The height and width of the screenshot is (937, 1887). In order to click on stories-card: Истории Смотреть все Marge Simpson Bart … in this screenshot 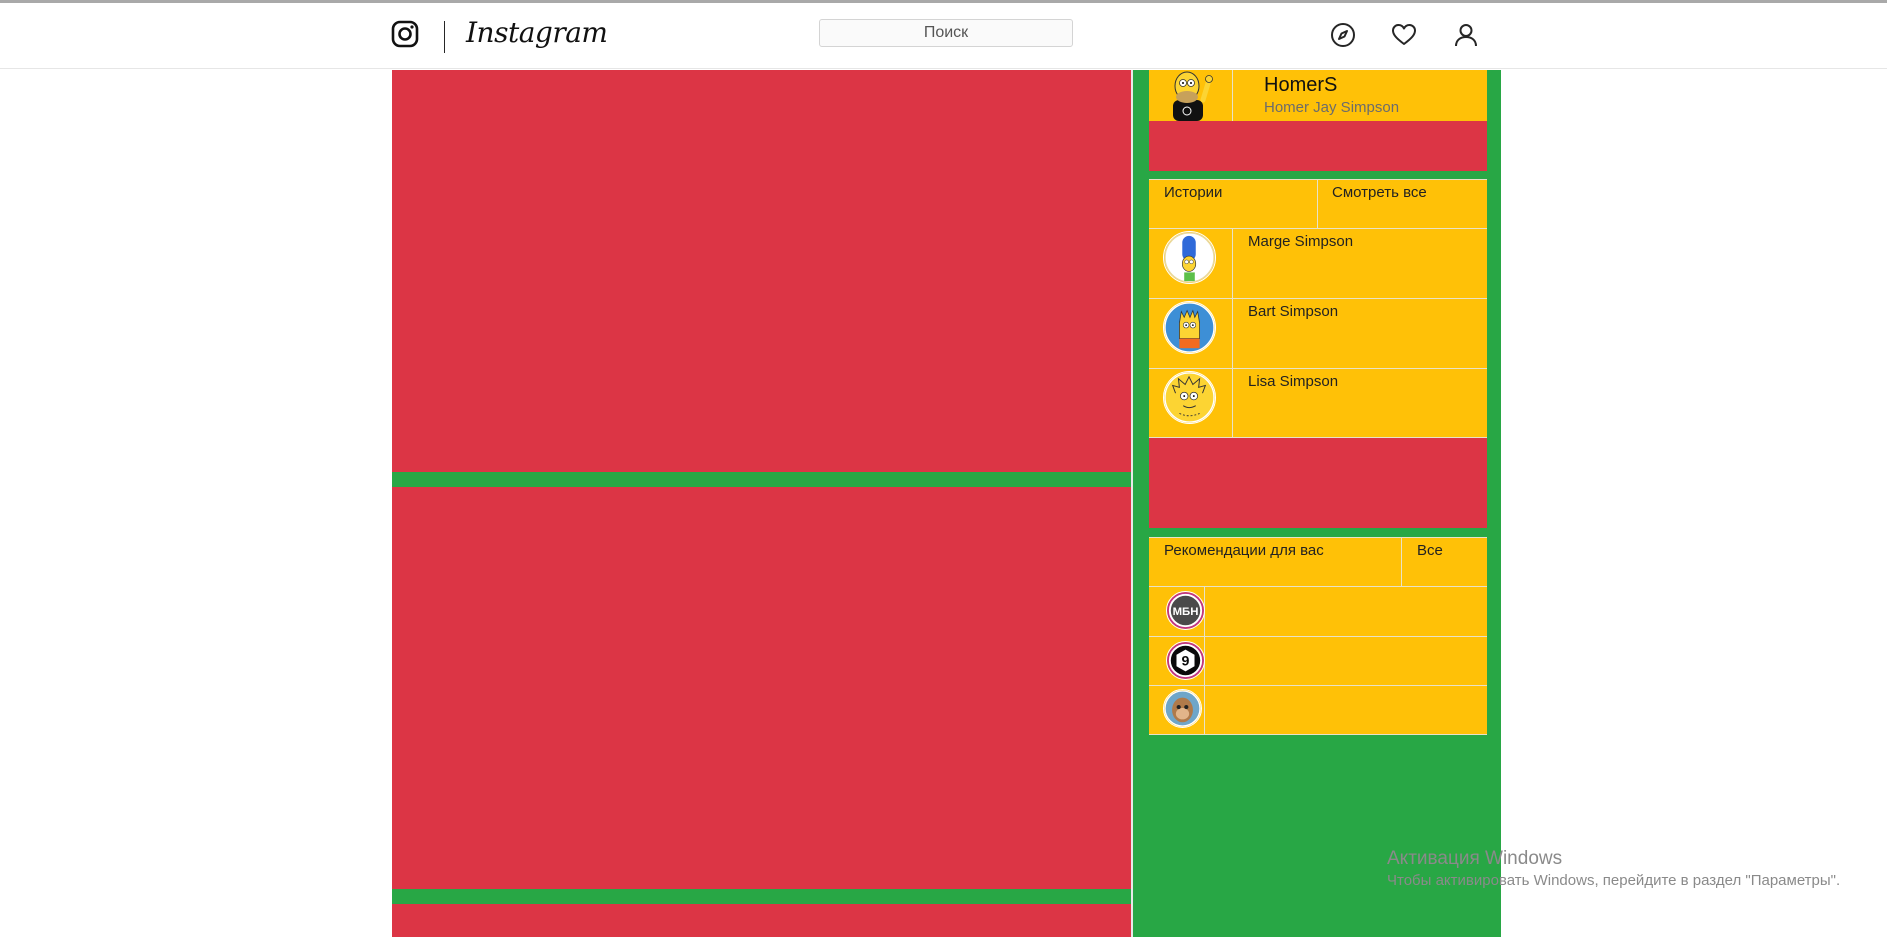, I will do `click(1318, 308)`.